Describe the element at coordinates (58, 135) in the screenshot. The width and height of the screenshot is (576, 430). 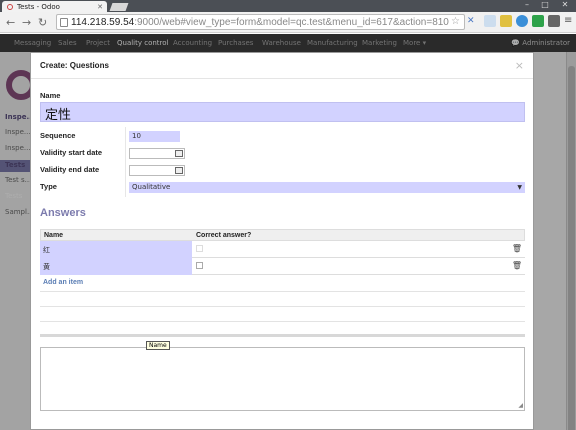
I see `sequence-label: Sequence` at that location.